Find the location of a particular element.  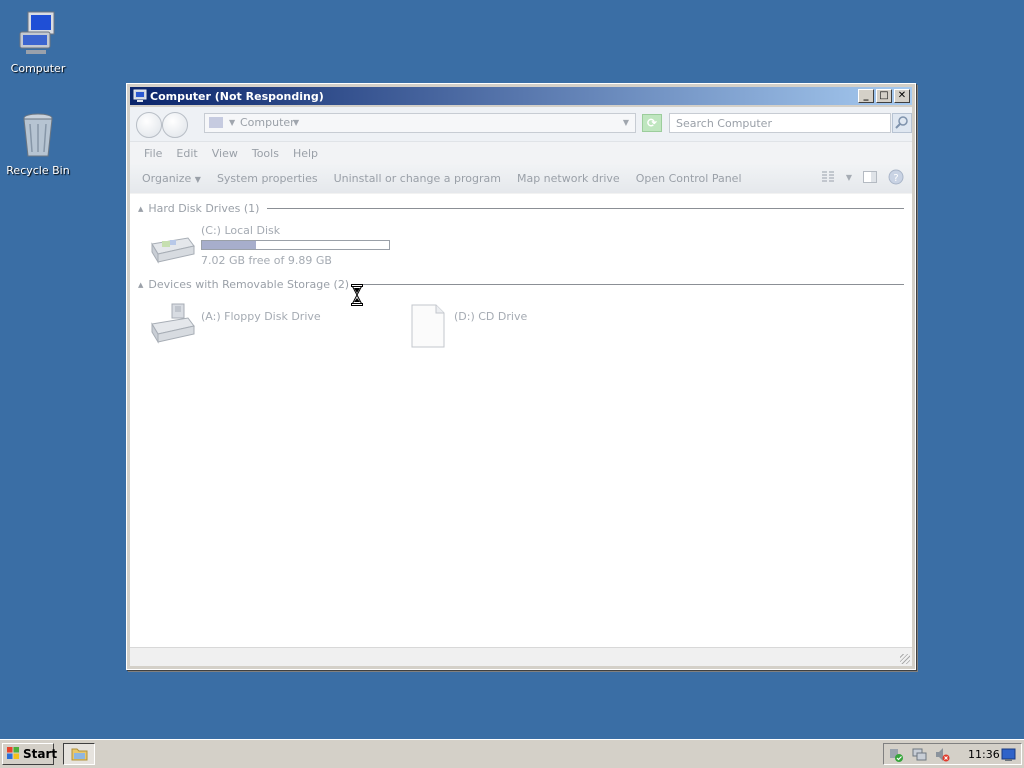

map-network-drive-button: Map network drive is located at coordinates (568, 178).